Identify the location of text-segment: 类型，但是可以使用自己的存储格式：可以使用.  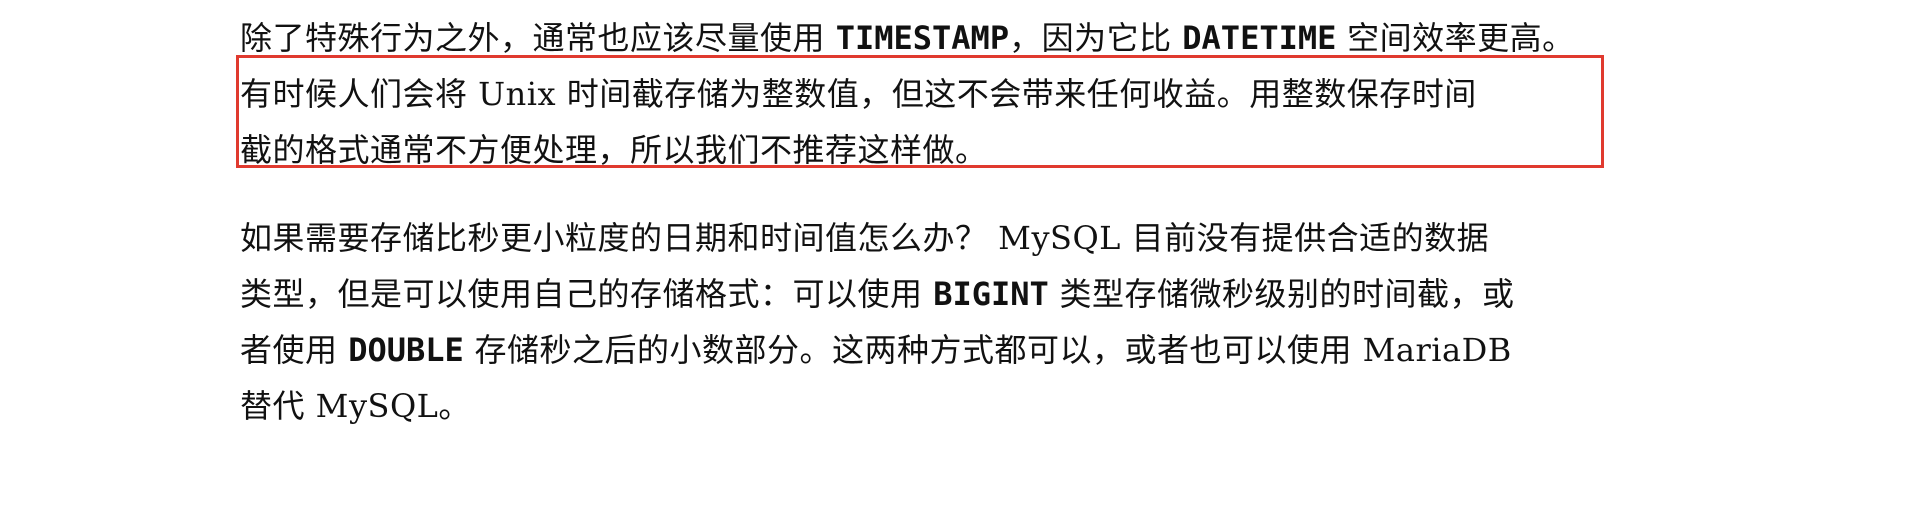
(587, 294).